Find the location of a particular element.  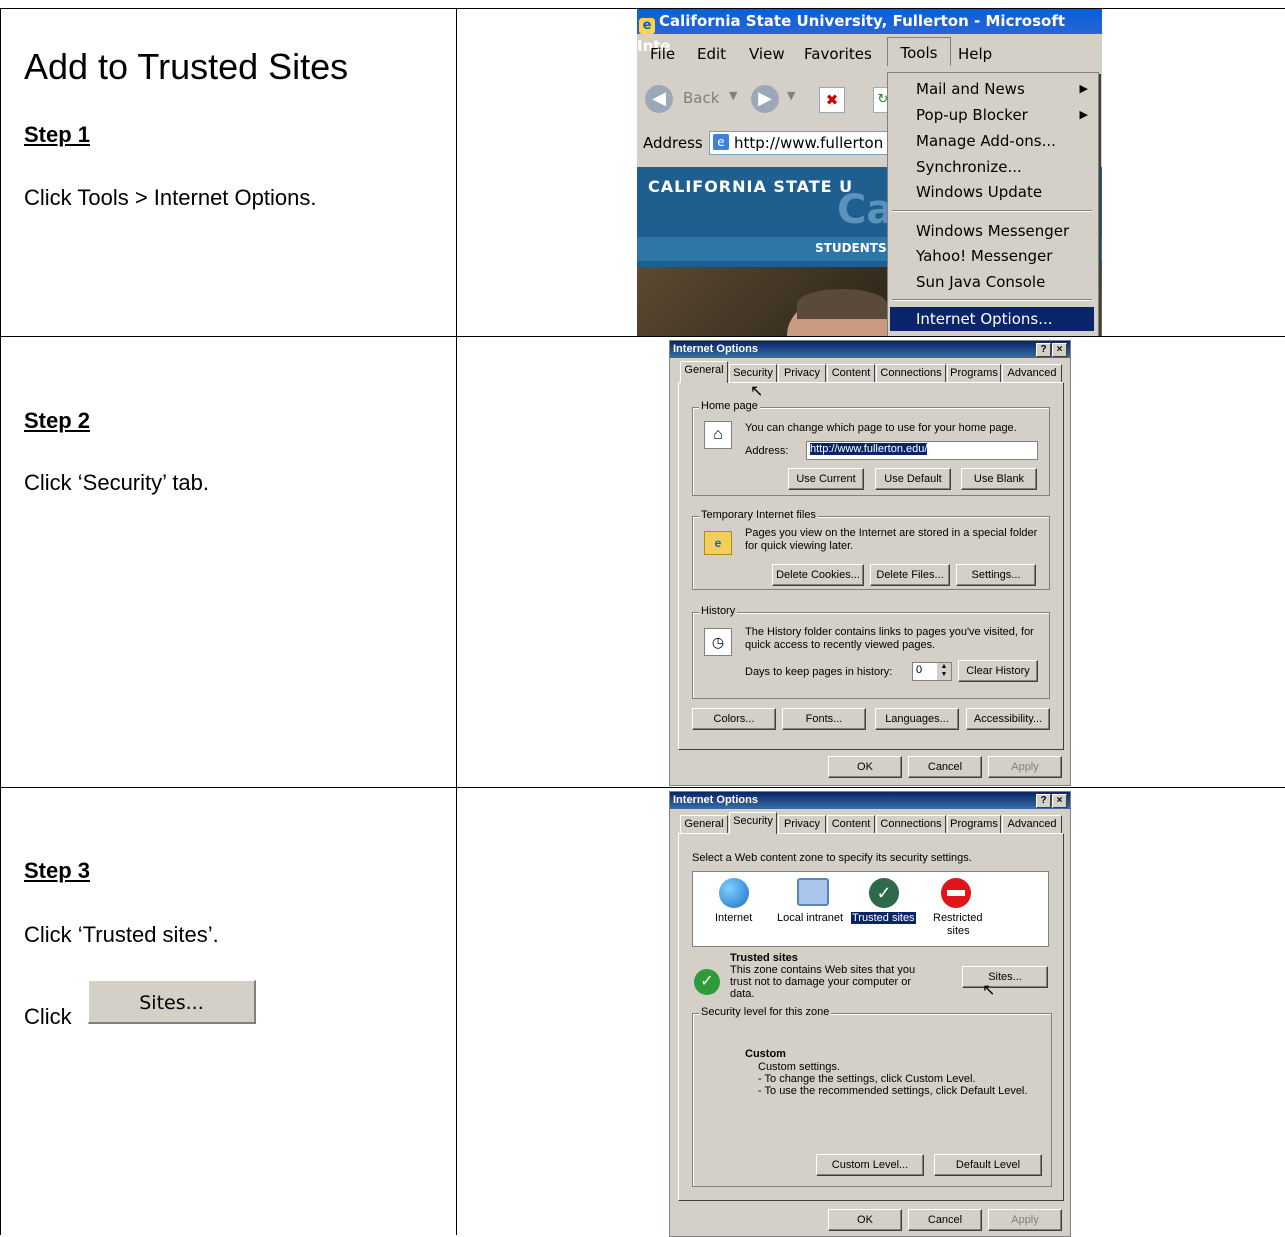

menu-item-windows-messenger: Windows Messenger is located at coordinates (992, 231).